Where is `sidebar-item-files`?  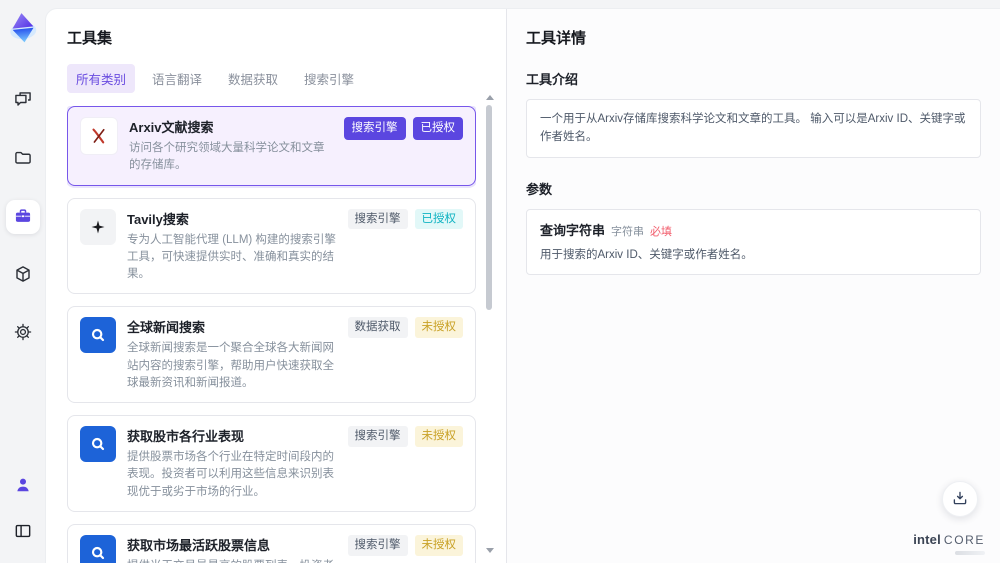
sidebar-item-files is located at coordinates (23, 159).